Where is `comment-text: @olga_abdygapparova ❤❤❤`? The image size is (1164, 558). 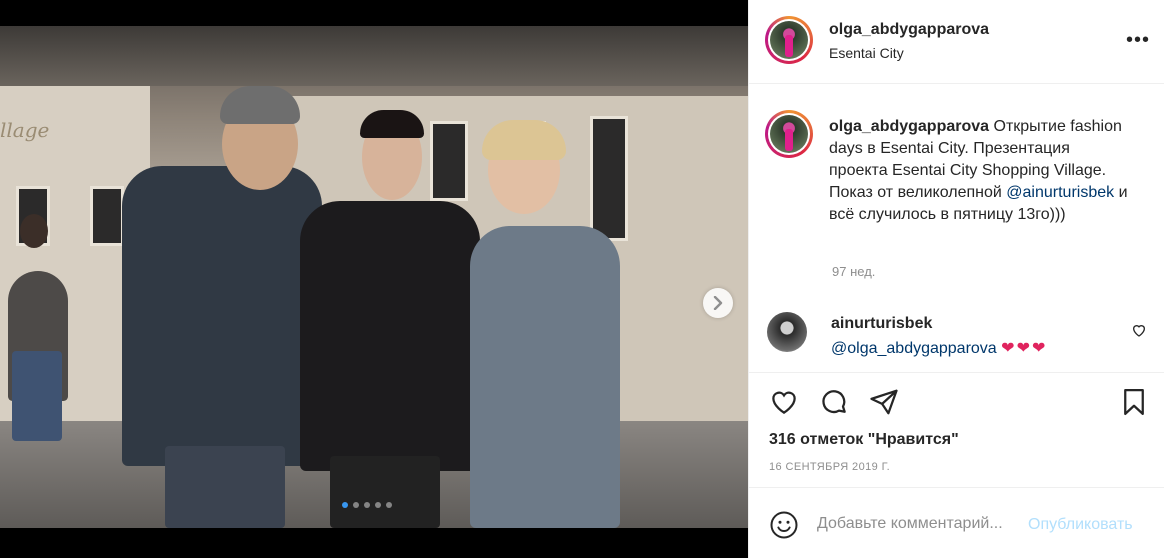
comment-text: @olga_abdygapparova ❤❤❤ is located at coordinates (939, 348).